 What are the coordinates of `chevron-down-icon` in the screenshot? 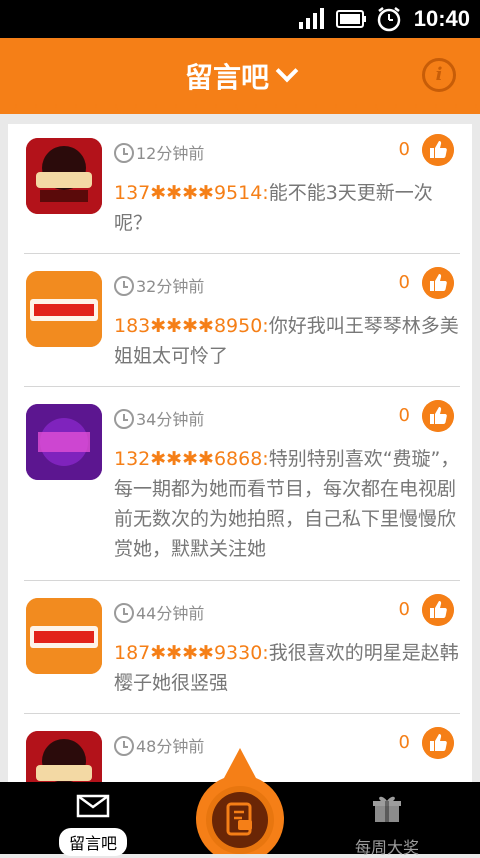 It's located at (287, 71).